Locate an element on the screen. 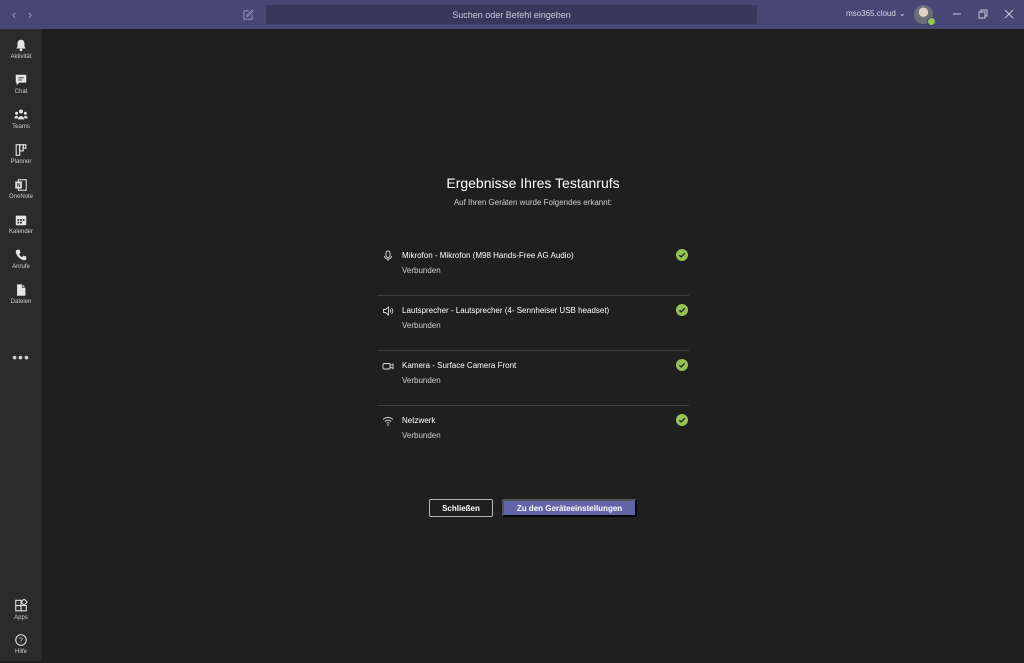 The width and height of the screenshot is (1024, 663). camera-icon is located at coordinates (388, 366).